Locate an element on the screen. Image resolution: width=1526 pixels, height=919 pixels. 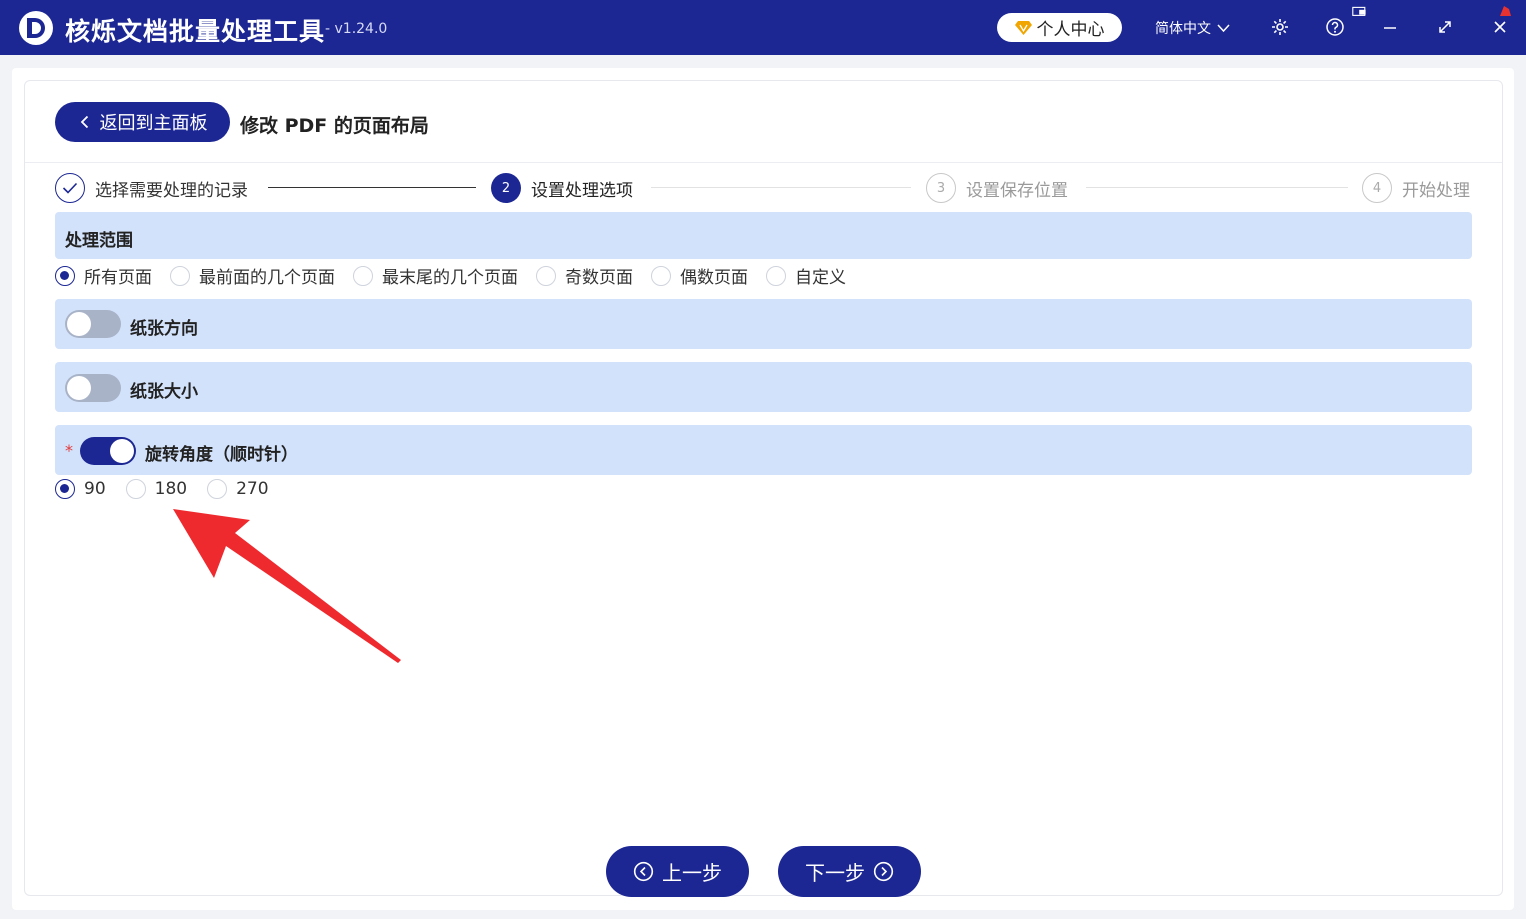
range-section-header: 处理范围 is located at coordinates (763, 235).